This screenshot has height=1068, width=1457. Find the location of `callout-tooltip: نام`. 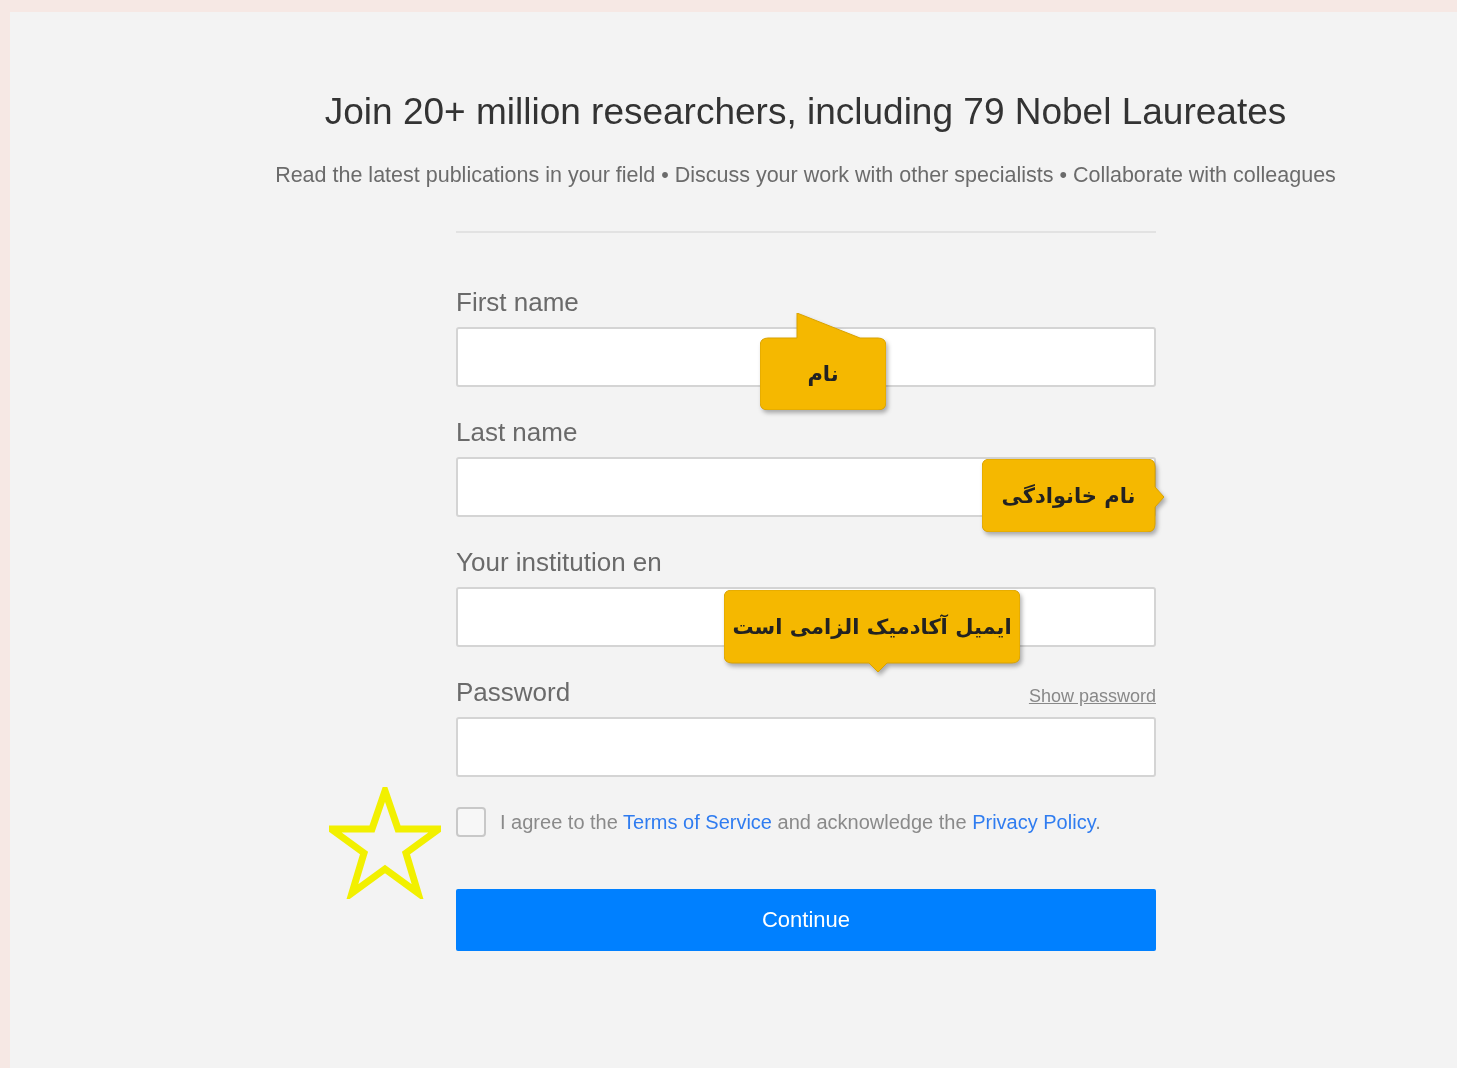

callout-tooltip: نام is located at coordinates (823, 361).